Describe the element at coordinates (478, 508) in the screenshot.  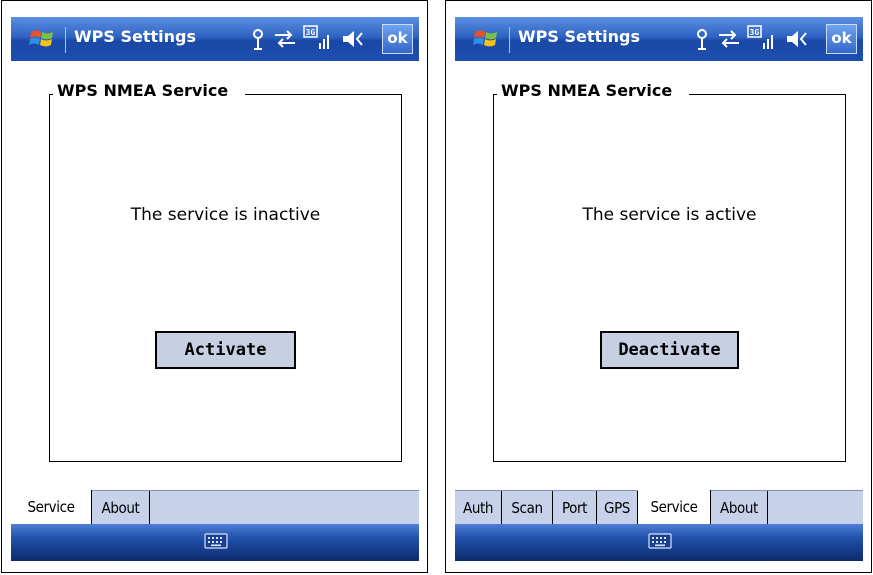
I see `tab-auth: Auth` at that location.